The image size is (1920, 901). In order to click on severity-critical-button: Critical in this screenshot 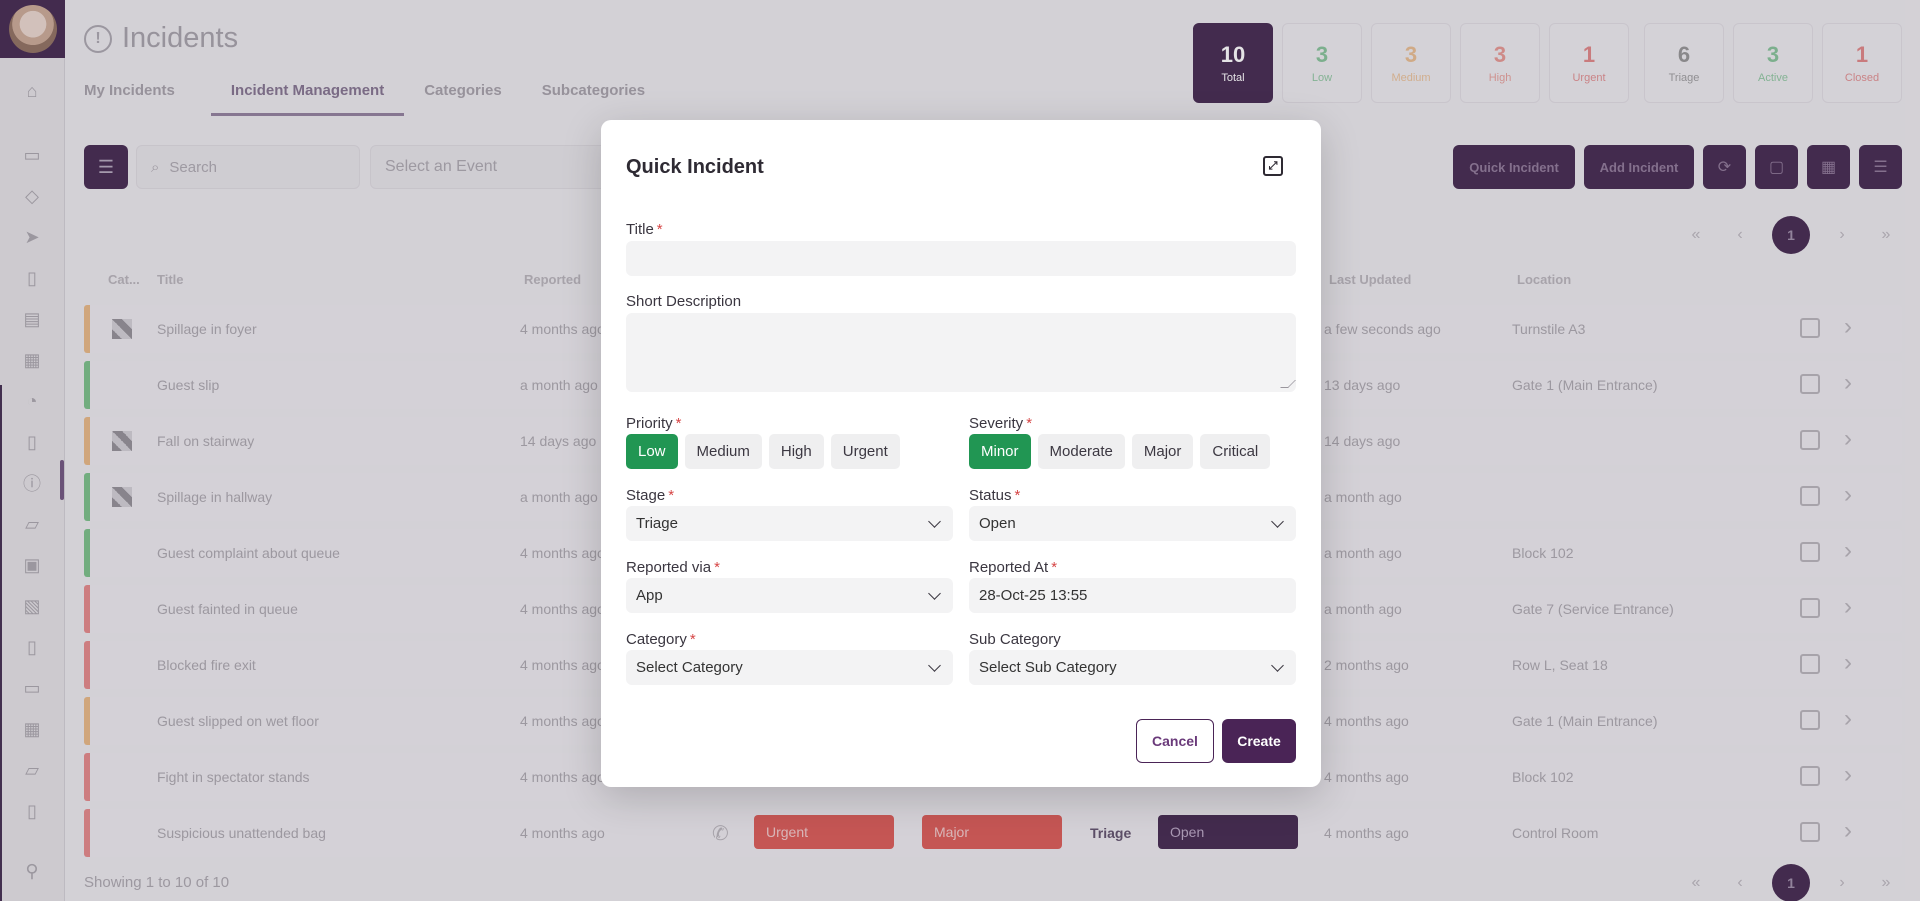, I will do `click(1235, 451)`.